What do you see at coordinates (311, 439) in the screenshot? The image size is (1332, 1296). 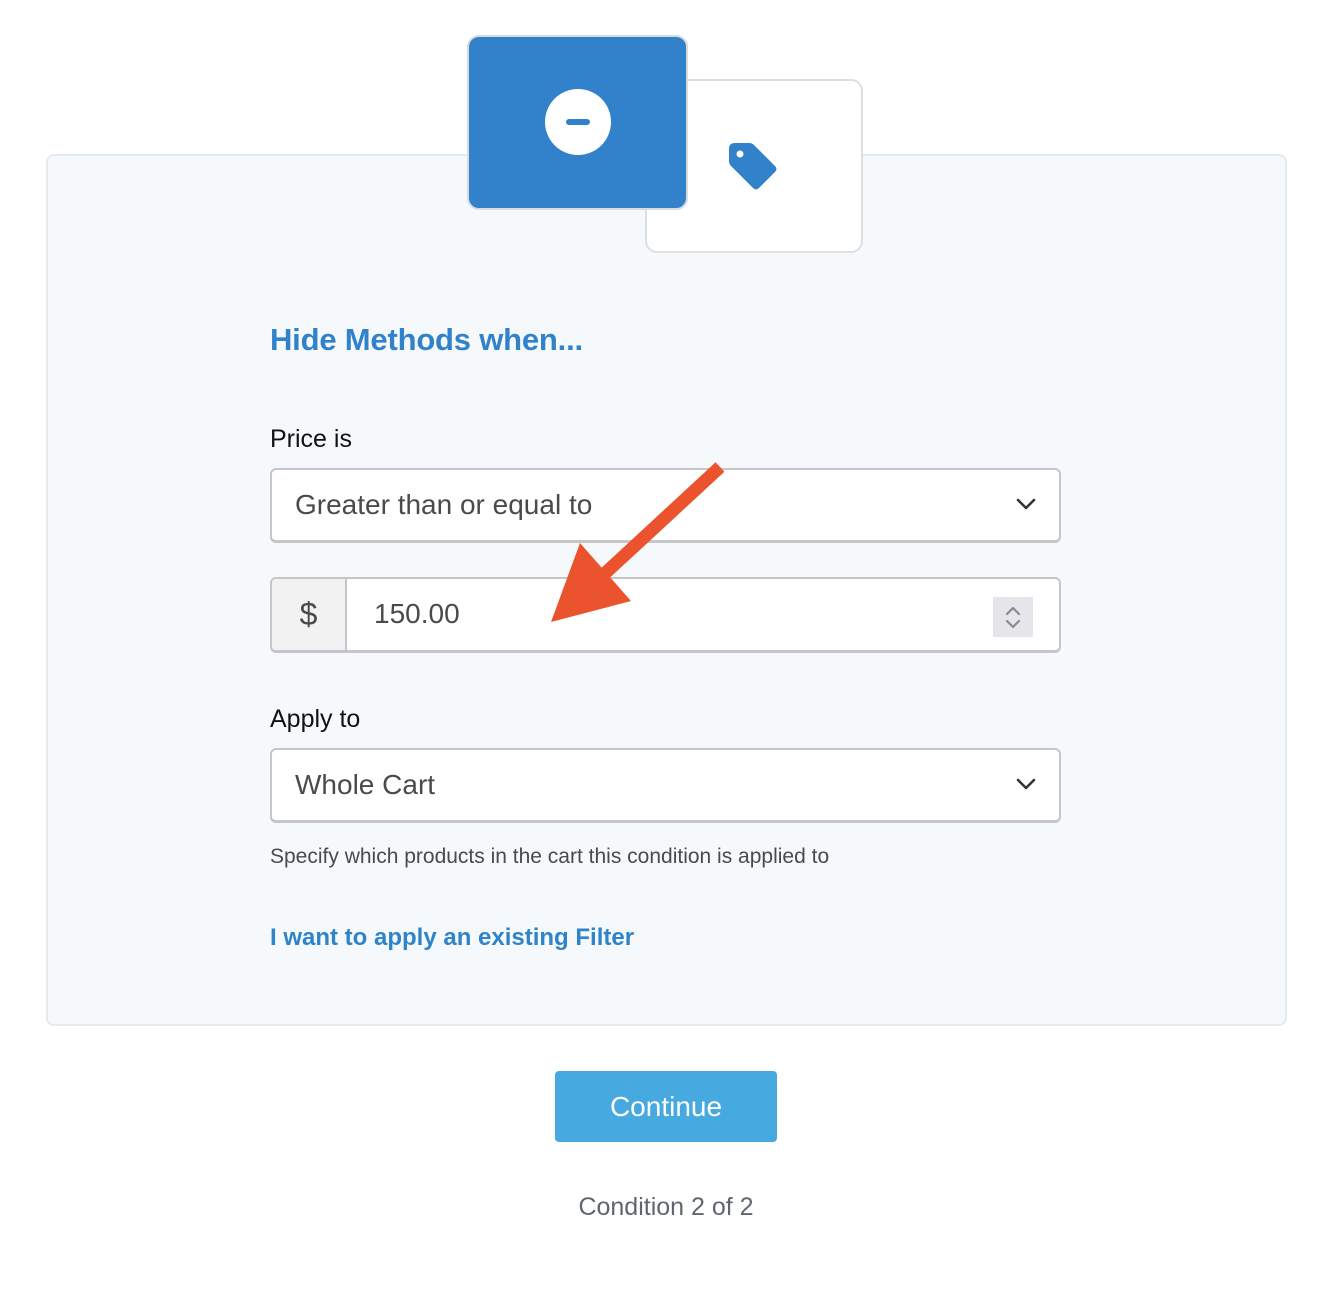 I see `price-label: Price is` at bounding box center [311, 439].